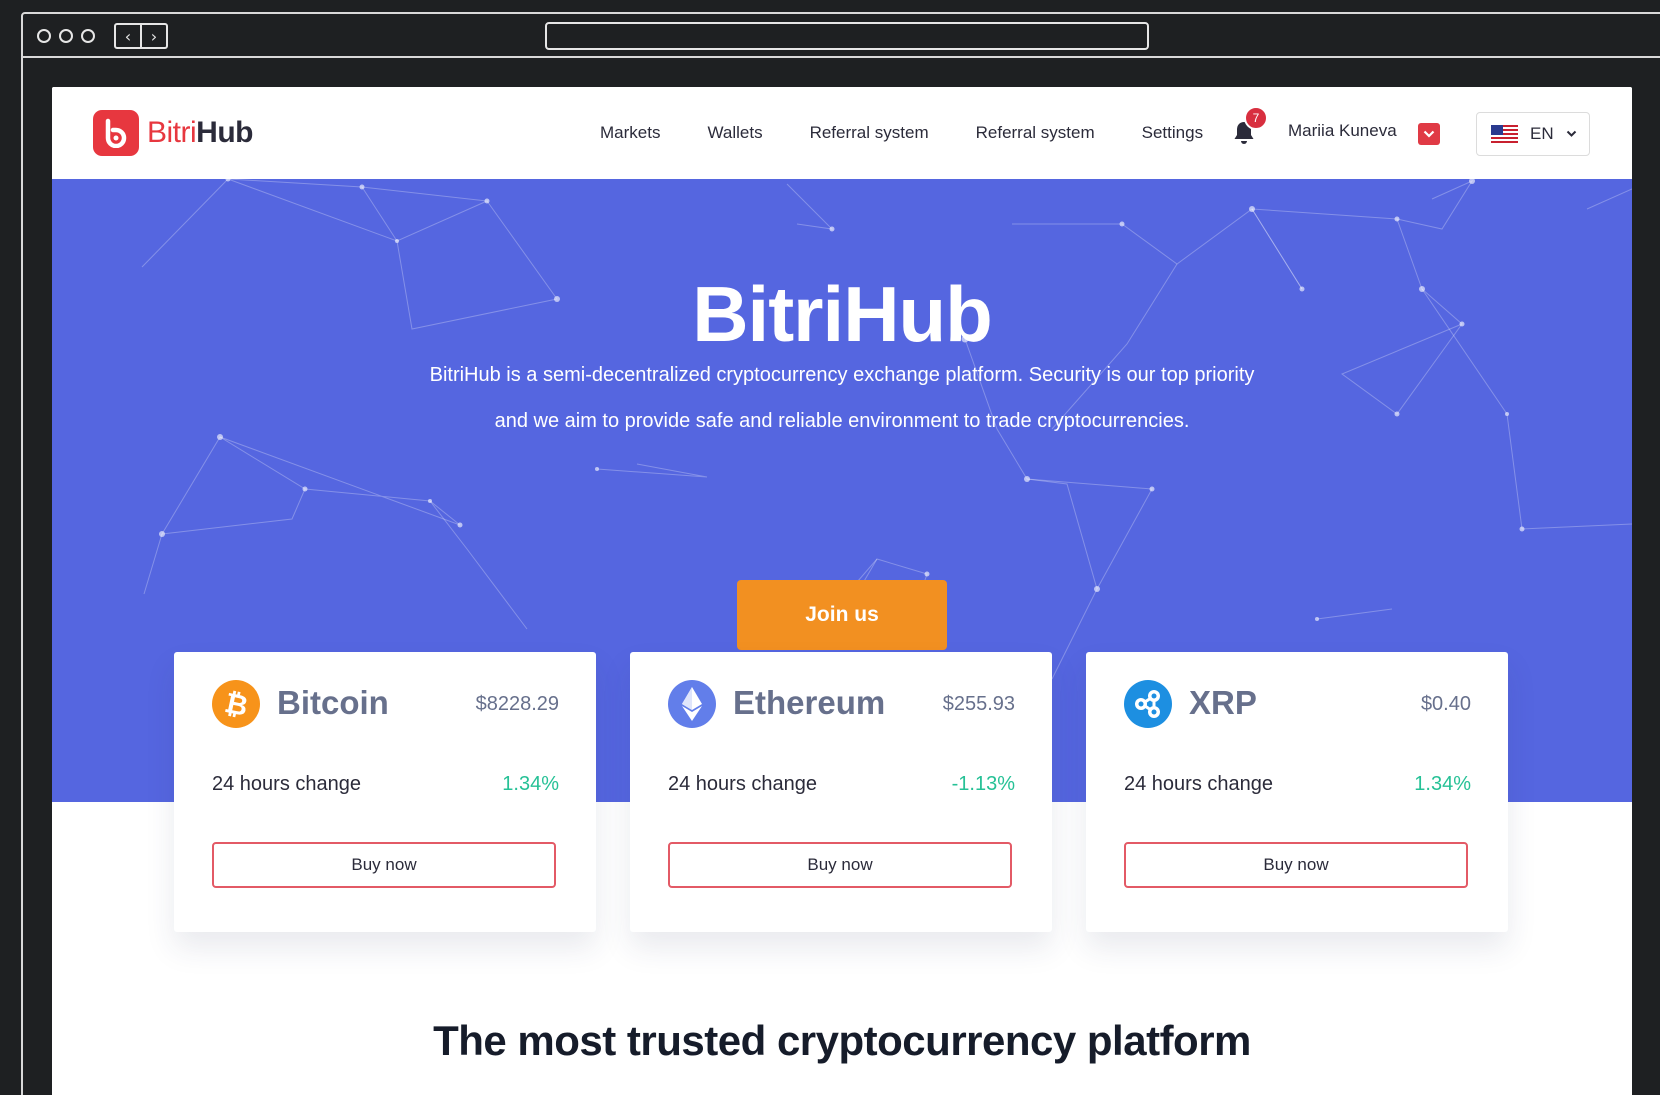 Image resolution: width=1660 pixels, height=1095 pixels. I want to click on ethereum-icon, so click(692, 704).